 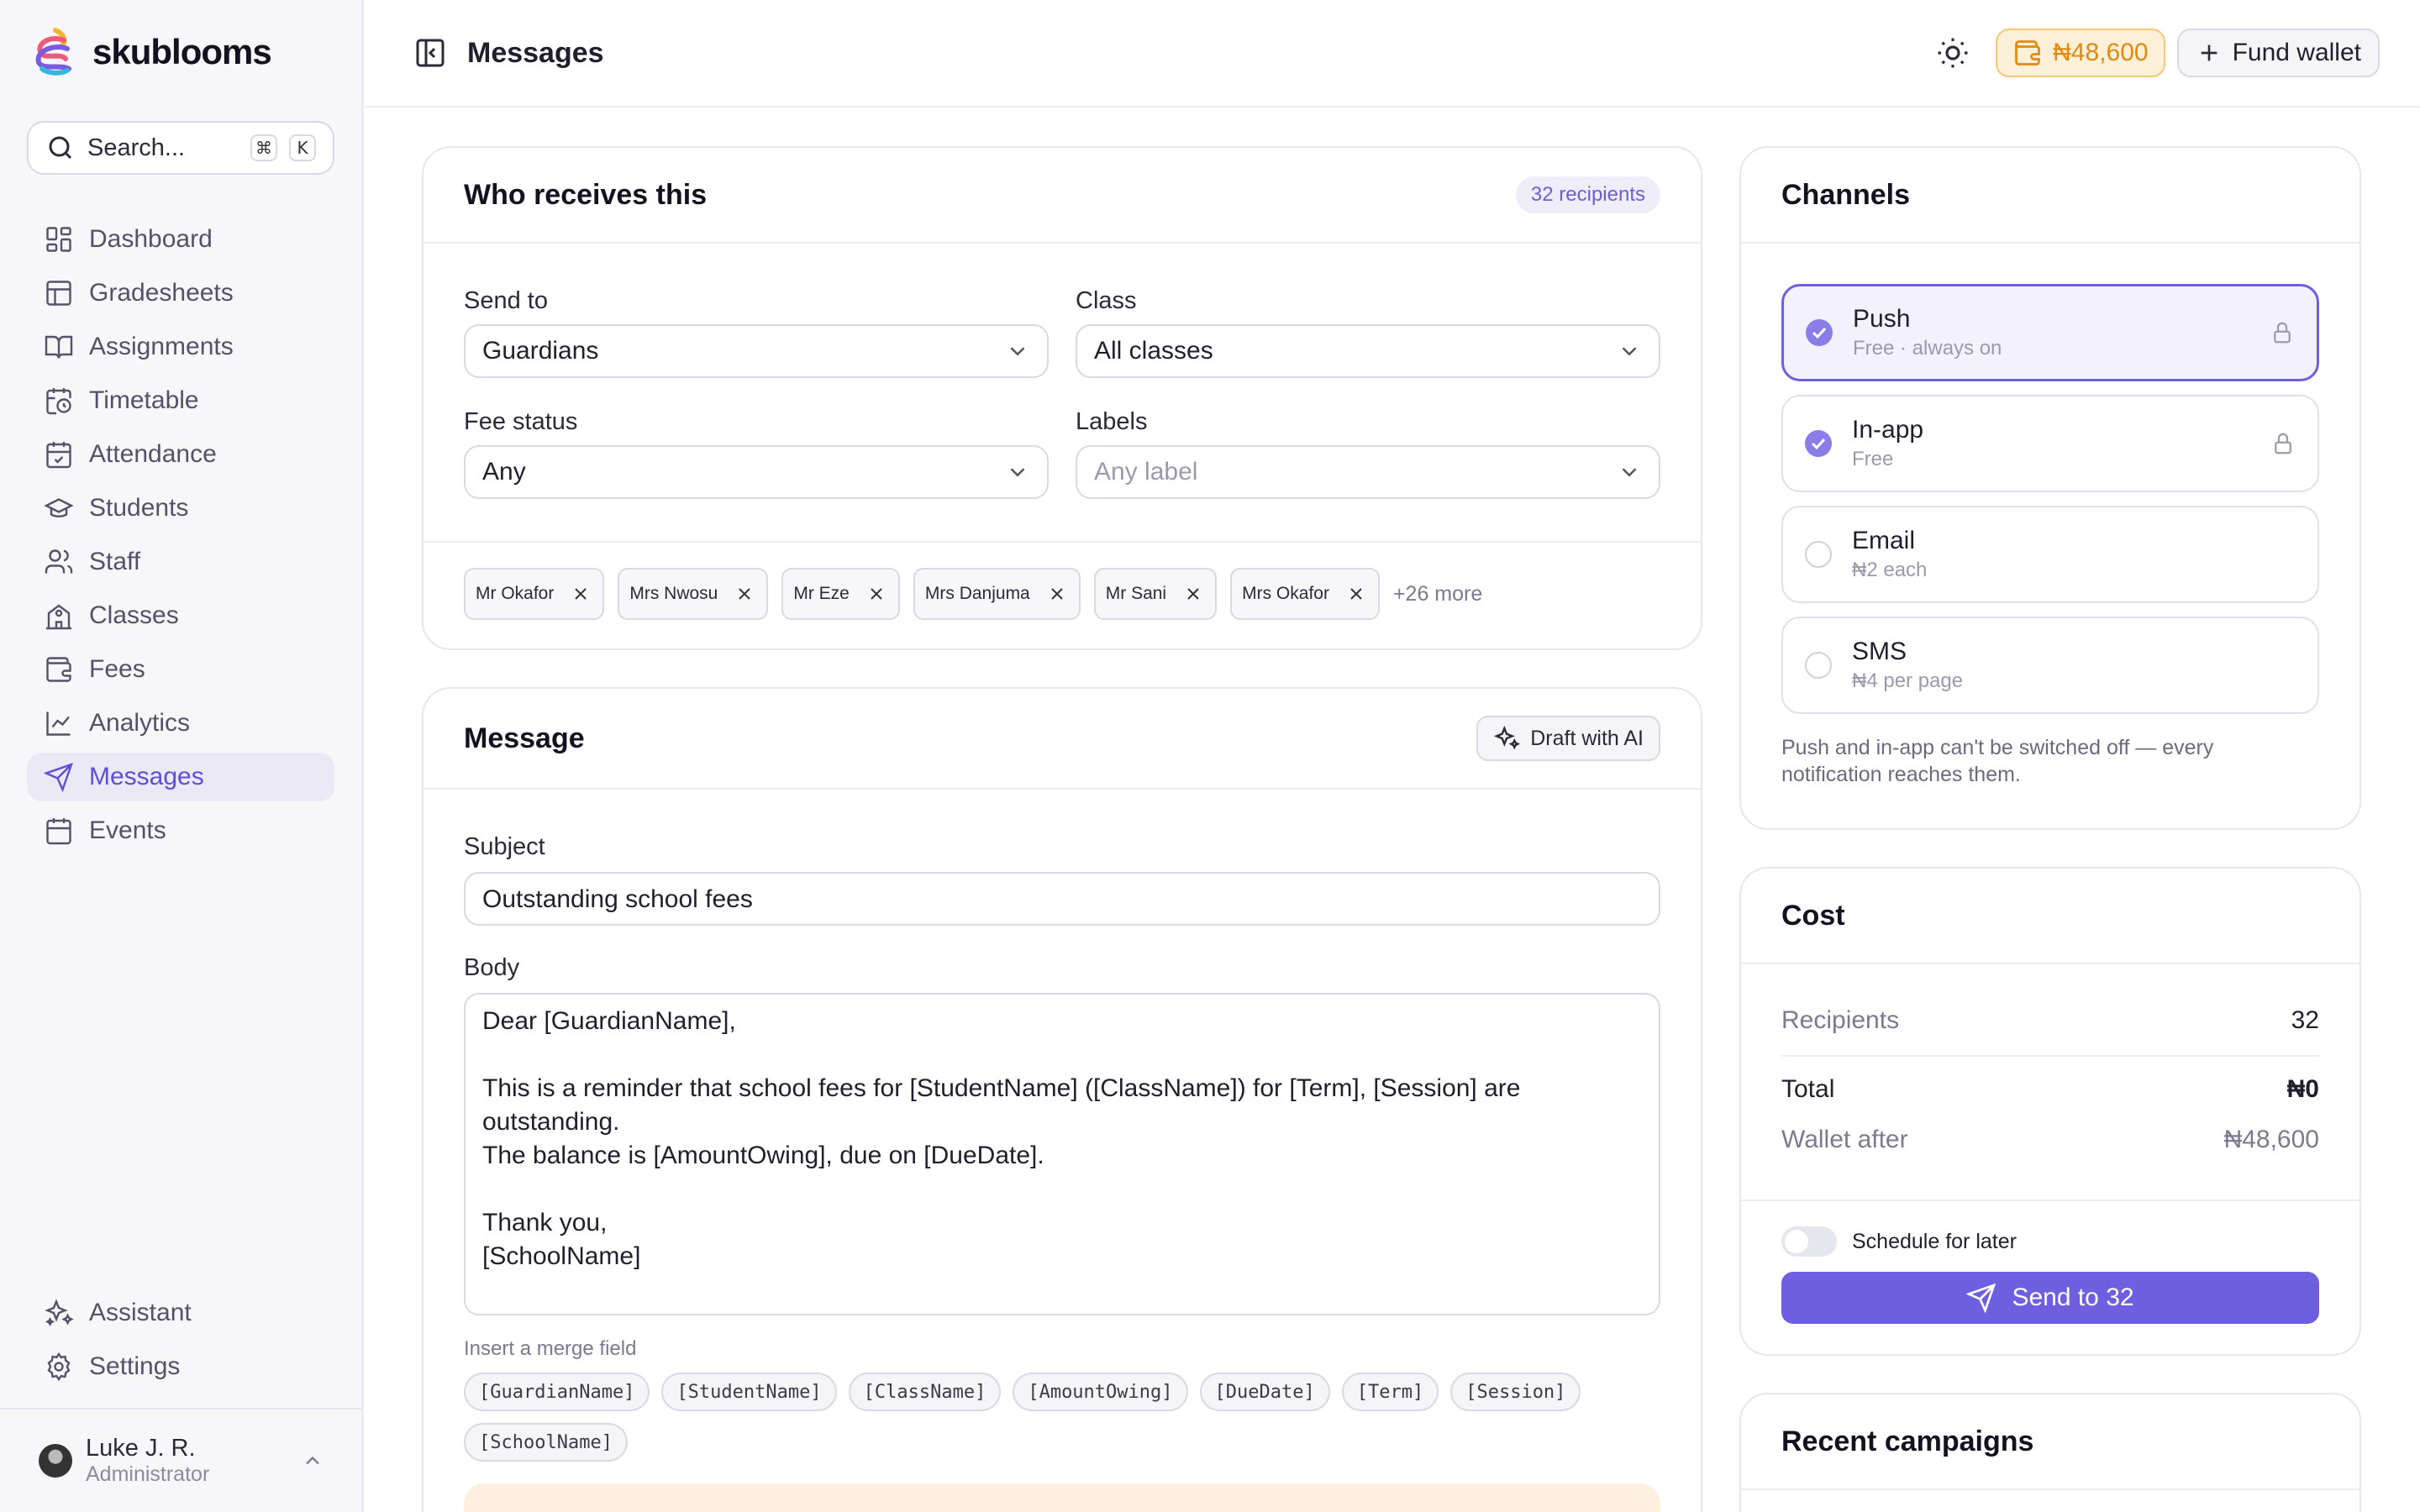 I want to click on sidebar-item-settings: Settings, so click(x=180, y=1366).